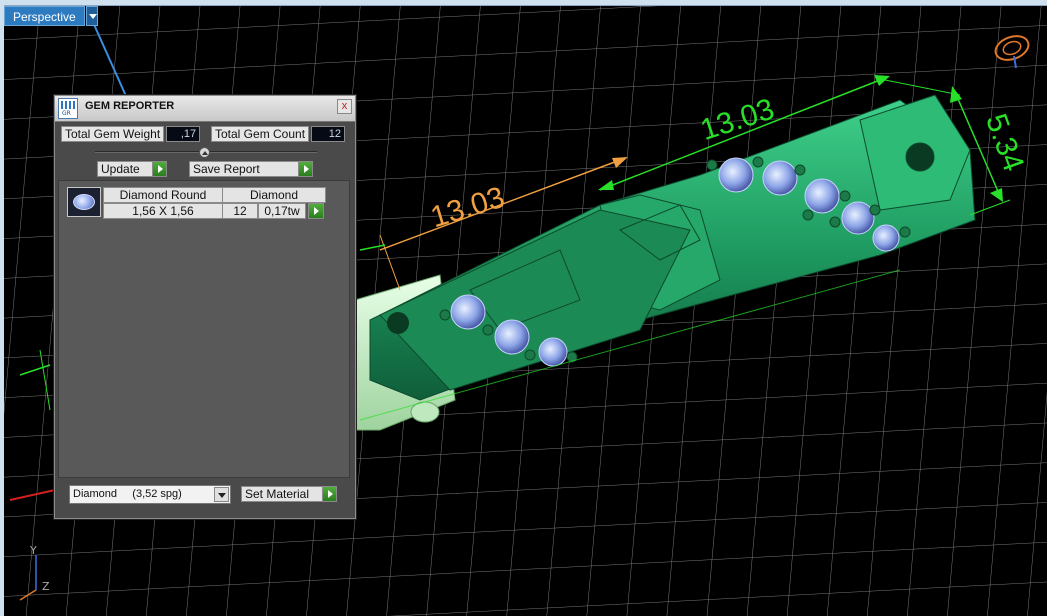 The width and height of the screenshot is (1047, 616). I want to click on set-material-button-label: Set Material, so click(277, 494).